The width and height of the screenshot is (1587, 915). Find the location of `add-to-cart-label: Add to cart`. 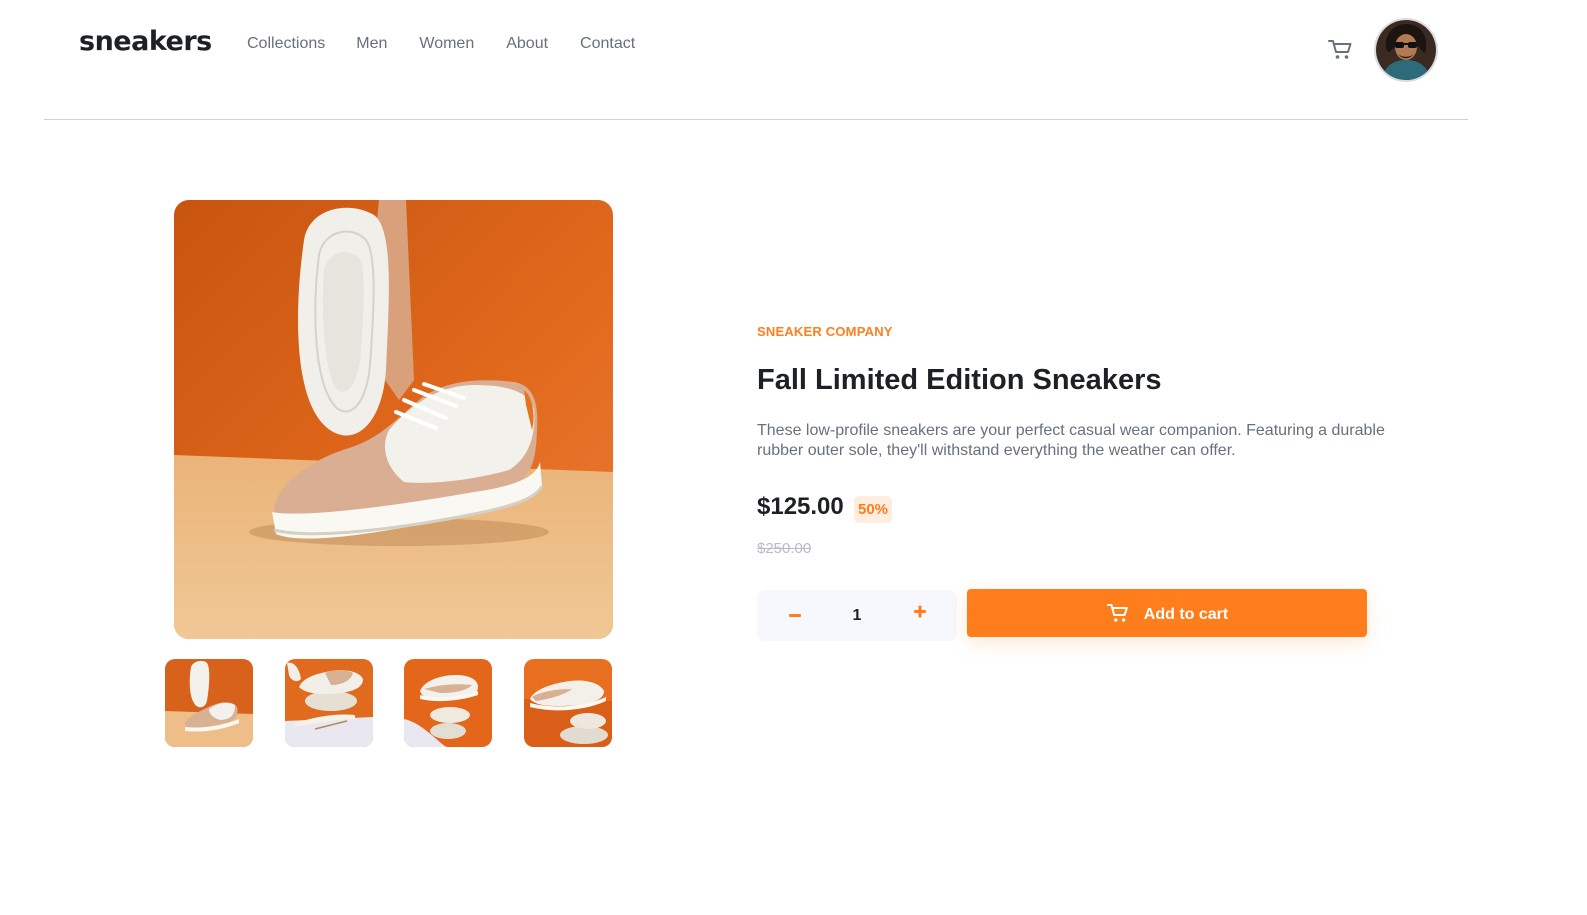

add-to-cart-label: Add to cart is located at coordinates (1186, 614).